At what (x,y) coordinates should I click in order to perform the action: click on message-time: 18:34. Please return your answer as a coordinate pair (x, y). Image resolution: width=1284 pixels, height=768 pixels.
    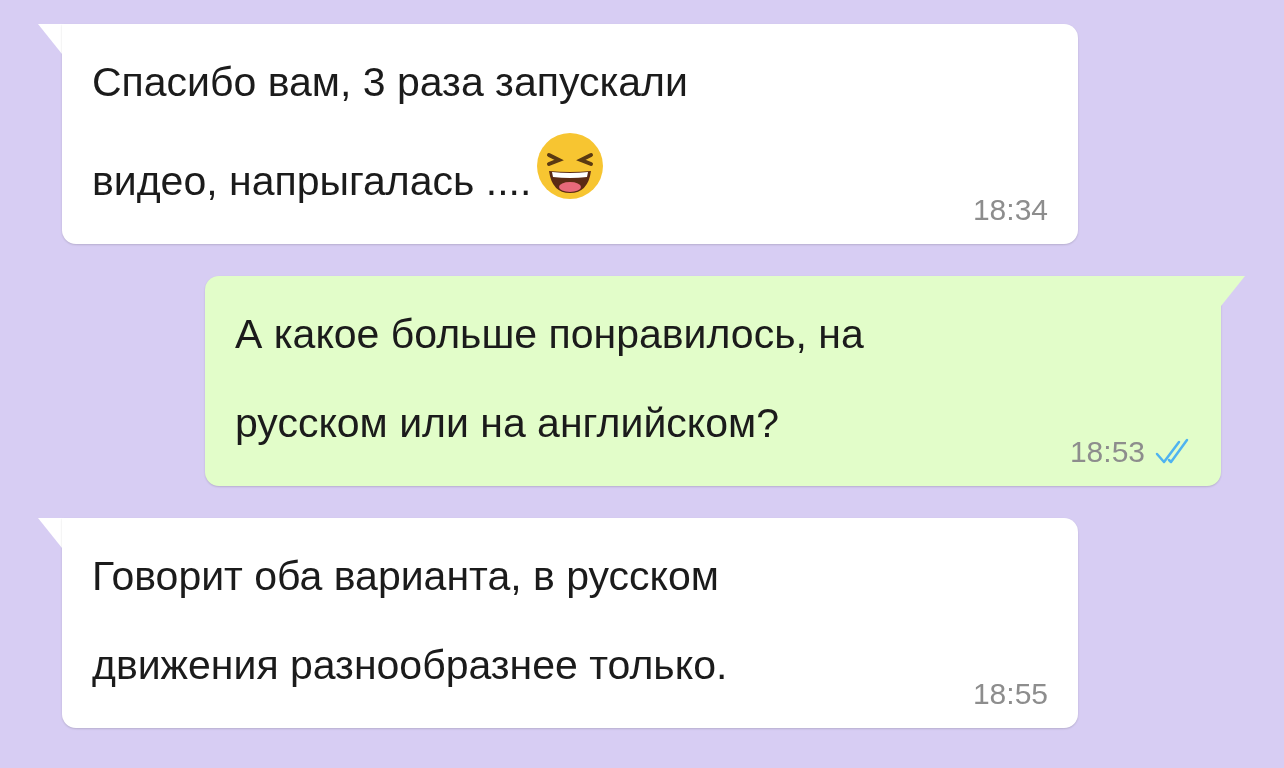
    Looking at the image, I should click on (1010, 210).